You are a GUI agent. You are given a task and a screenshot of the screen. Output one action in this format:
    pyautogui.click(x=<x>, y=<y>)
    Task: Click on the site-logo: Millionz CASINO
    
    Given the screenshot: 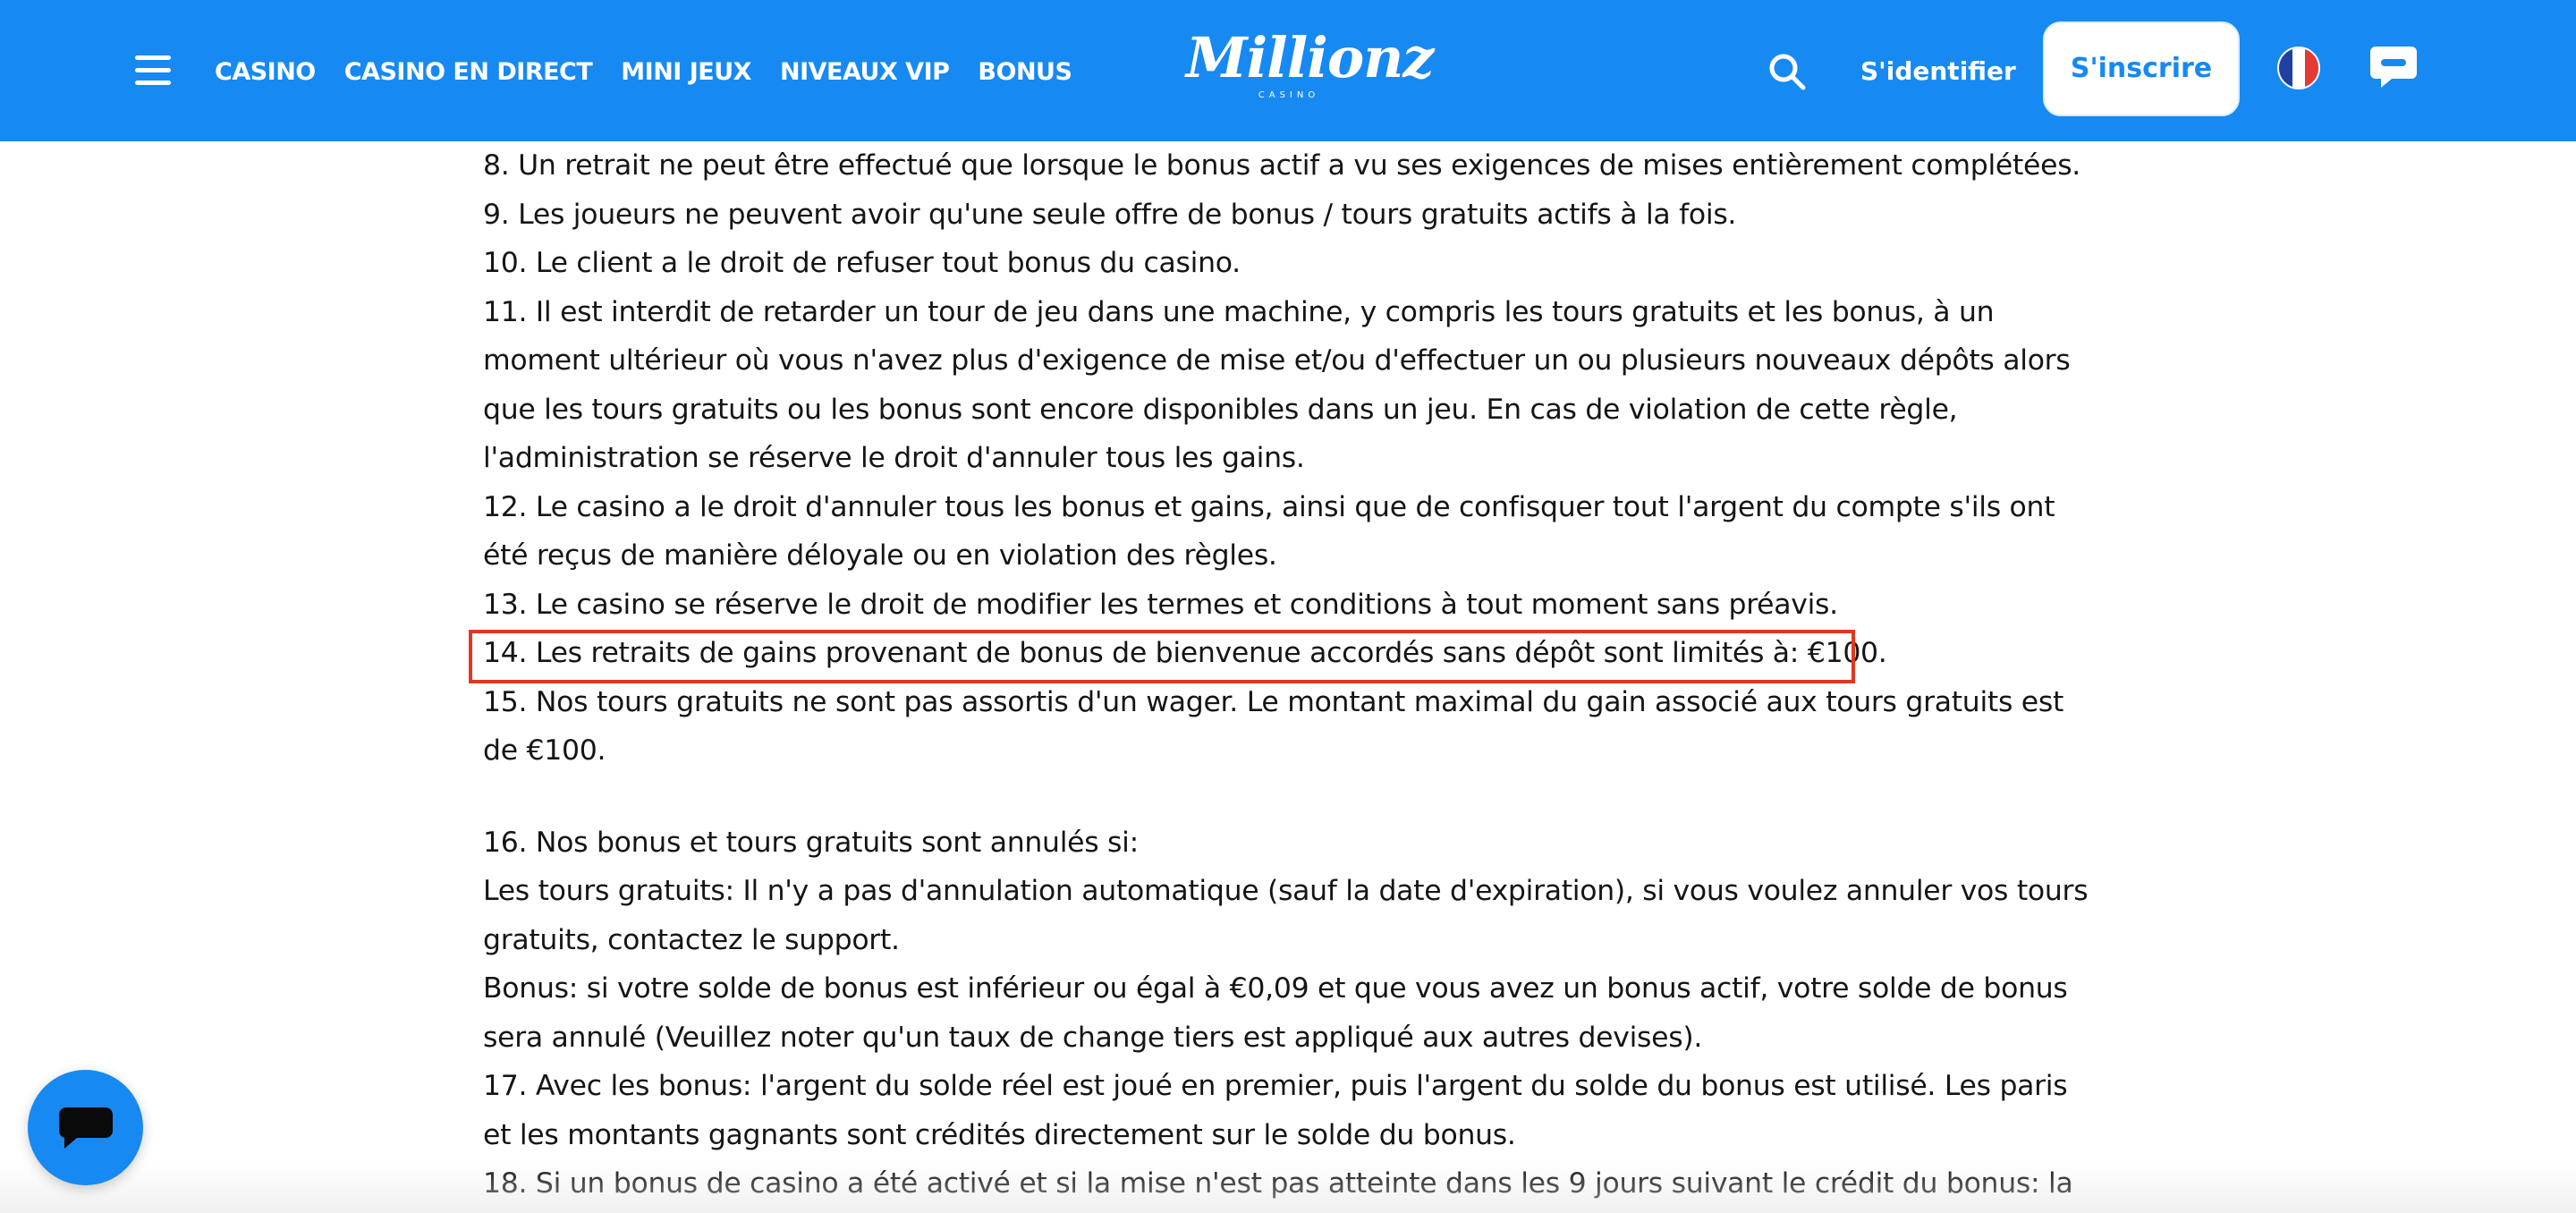 What is the action you would take?
    pyautogui.click(x=1310, y=67)
    